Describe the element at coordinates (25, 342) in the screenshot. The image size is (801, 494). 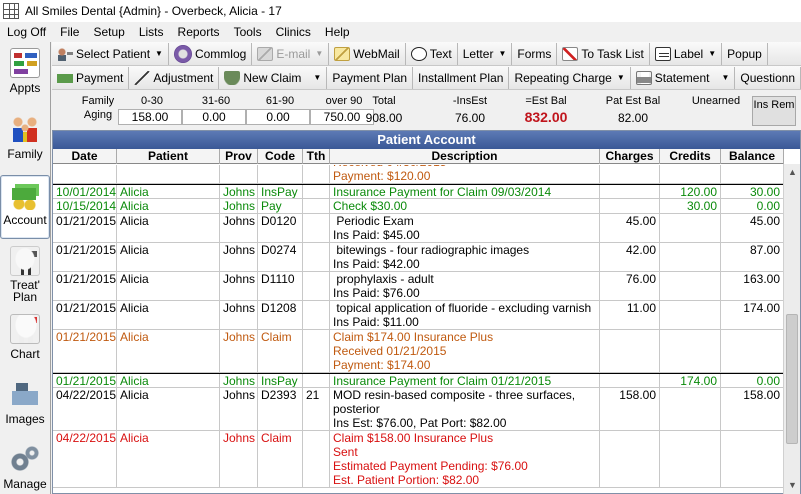
I see `module-chart: Chart` at that location.